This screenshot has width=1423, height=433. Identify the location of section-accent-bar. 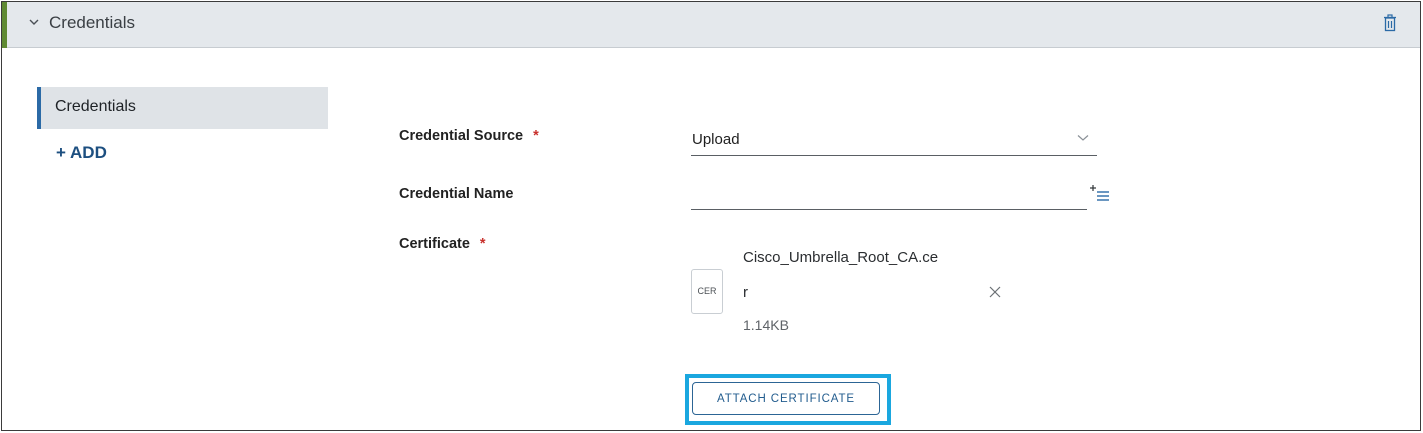
(4, 25).